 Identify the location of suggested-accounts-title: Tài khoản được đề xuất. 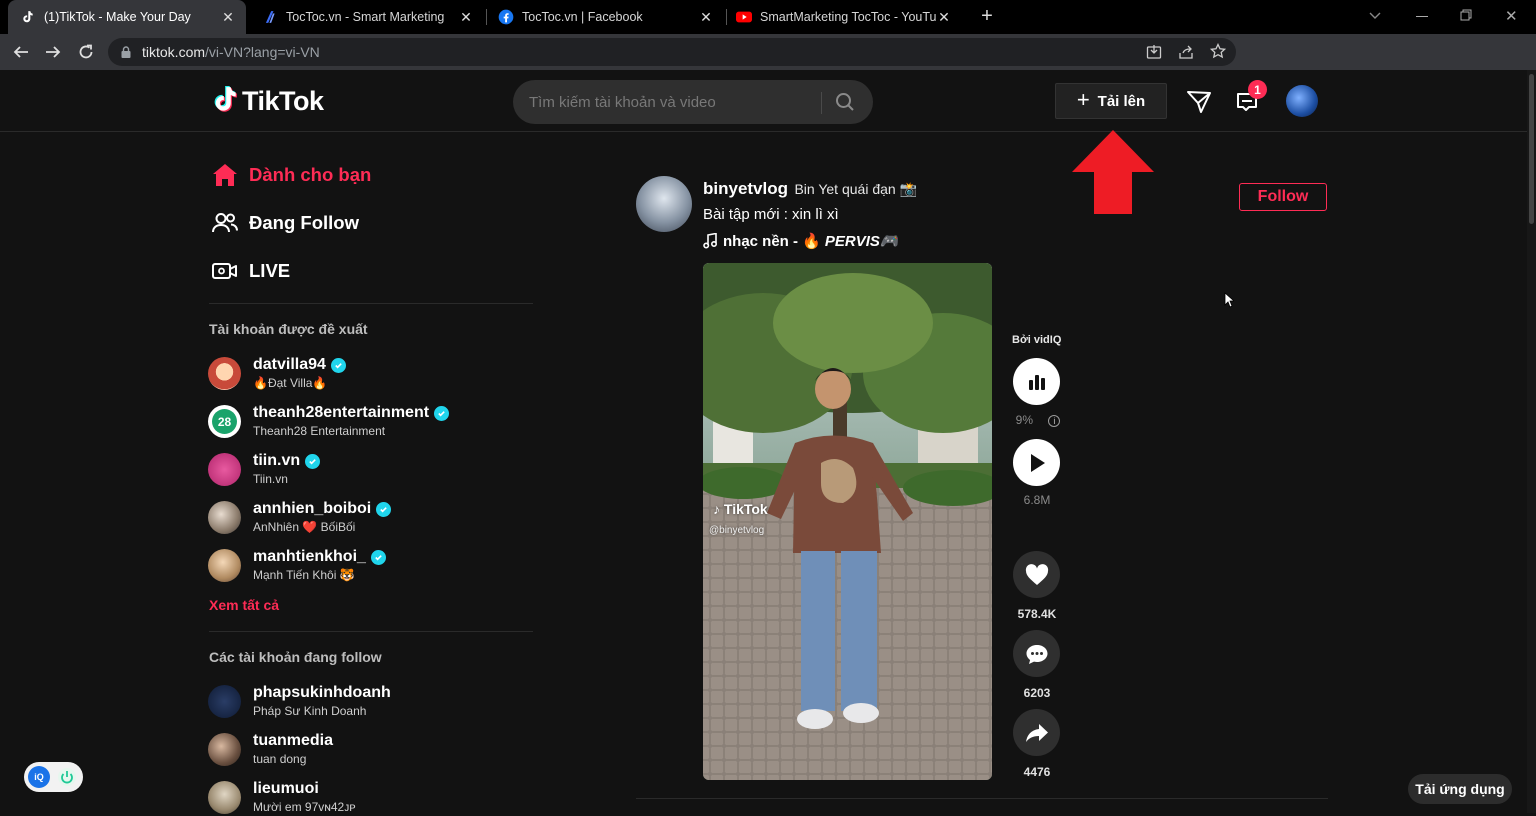
(288, 329).